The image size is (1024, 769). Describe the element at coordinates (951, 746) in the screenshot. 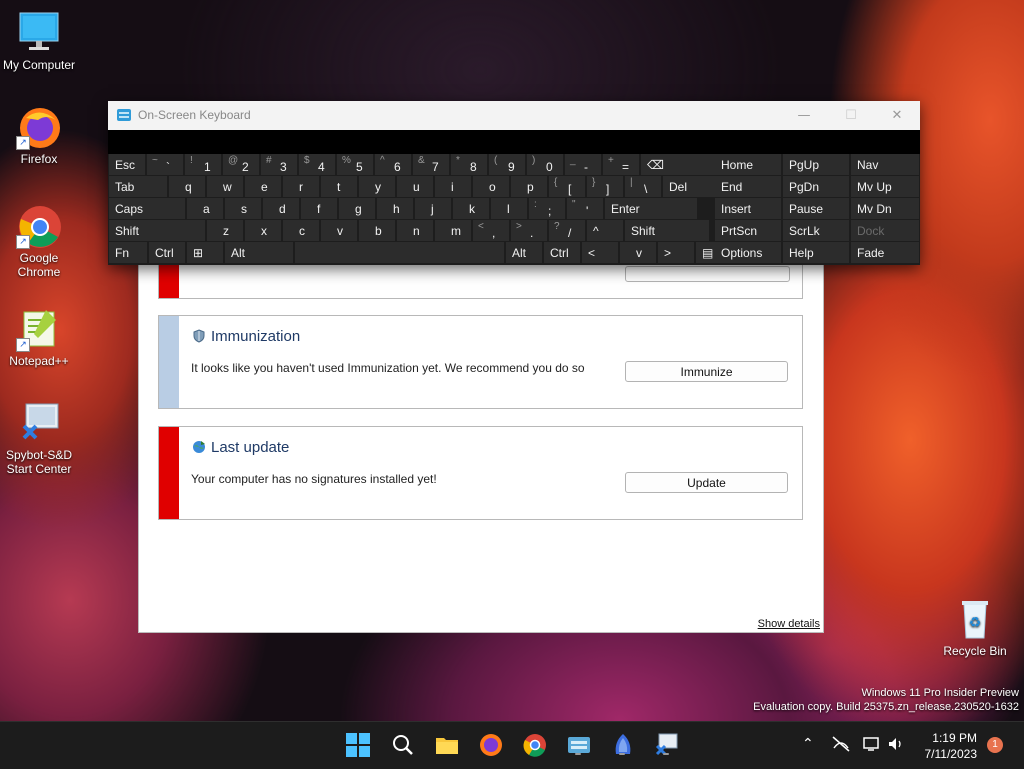

I see `clock: 1:19 PM 7/11/2023` at that location.